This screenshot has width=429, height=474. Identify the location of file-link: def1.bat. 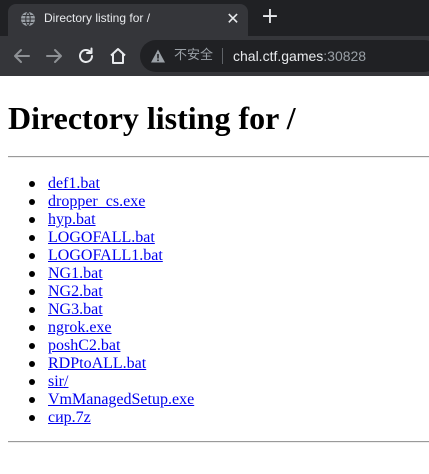
(74, 184).